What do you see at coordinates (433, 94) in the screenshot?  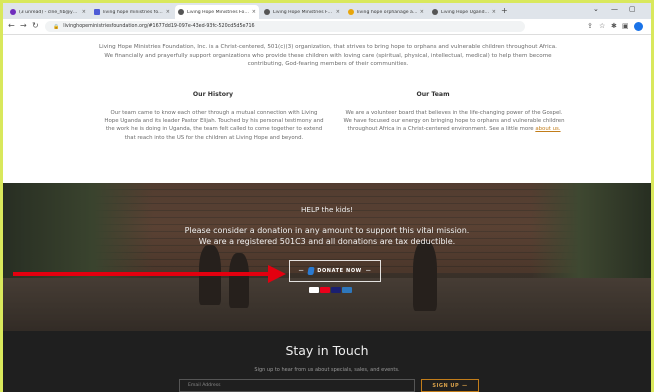 I see `team-heading: Our Team` at bounding box center [433, 94].